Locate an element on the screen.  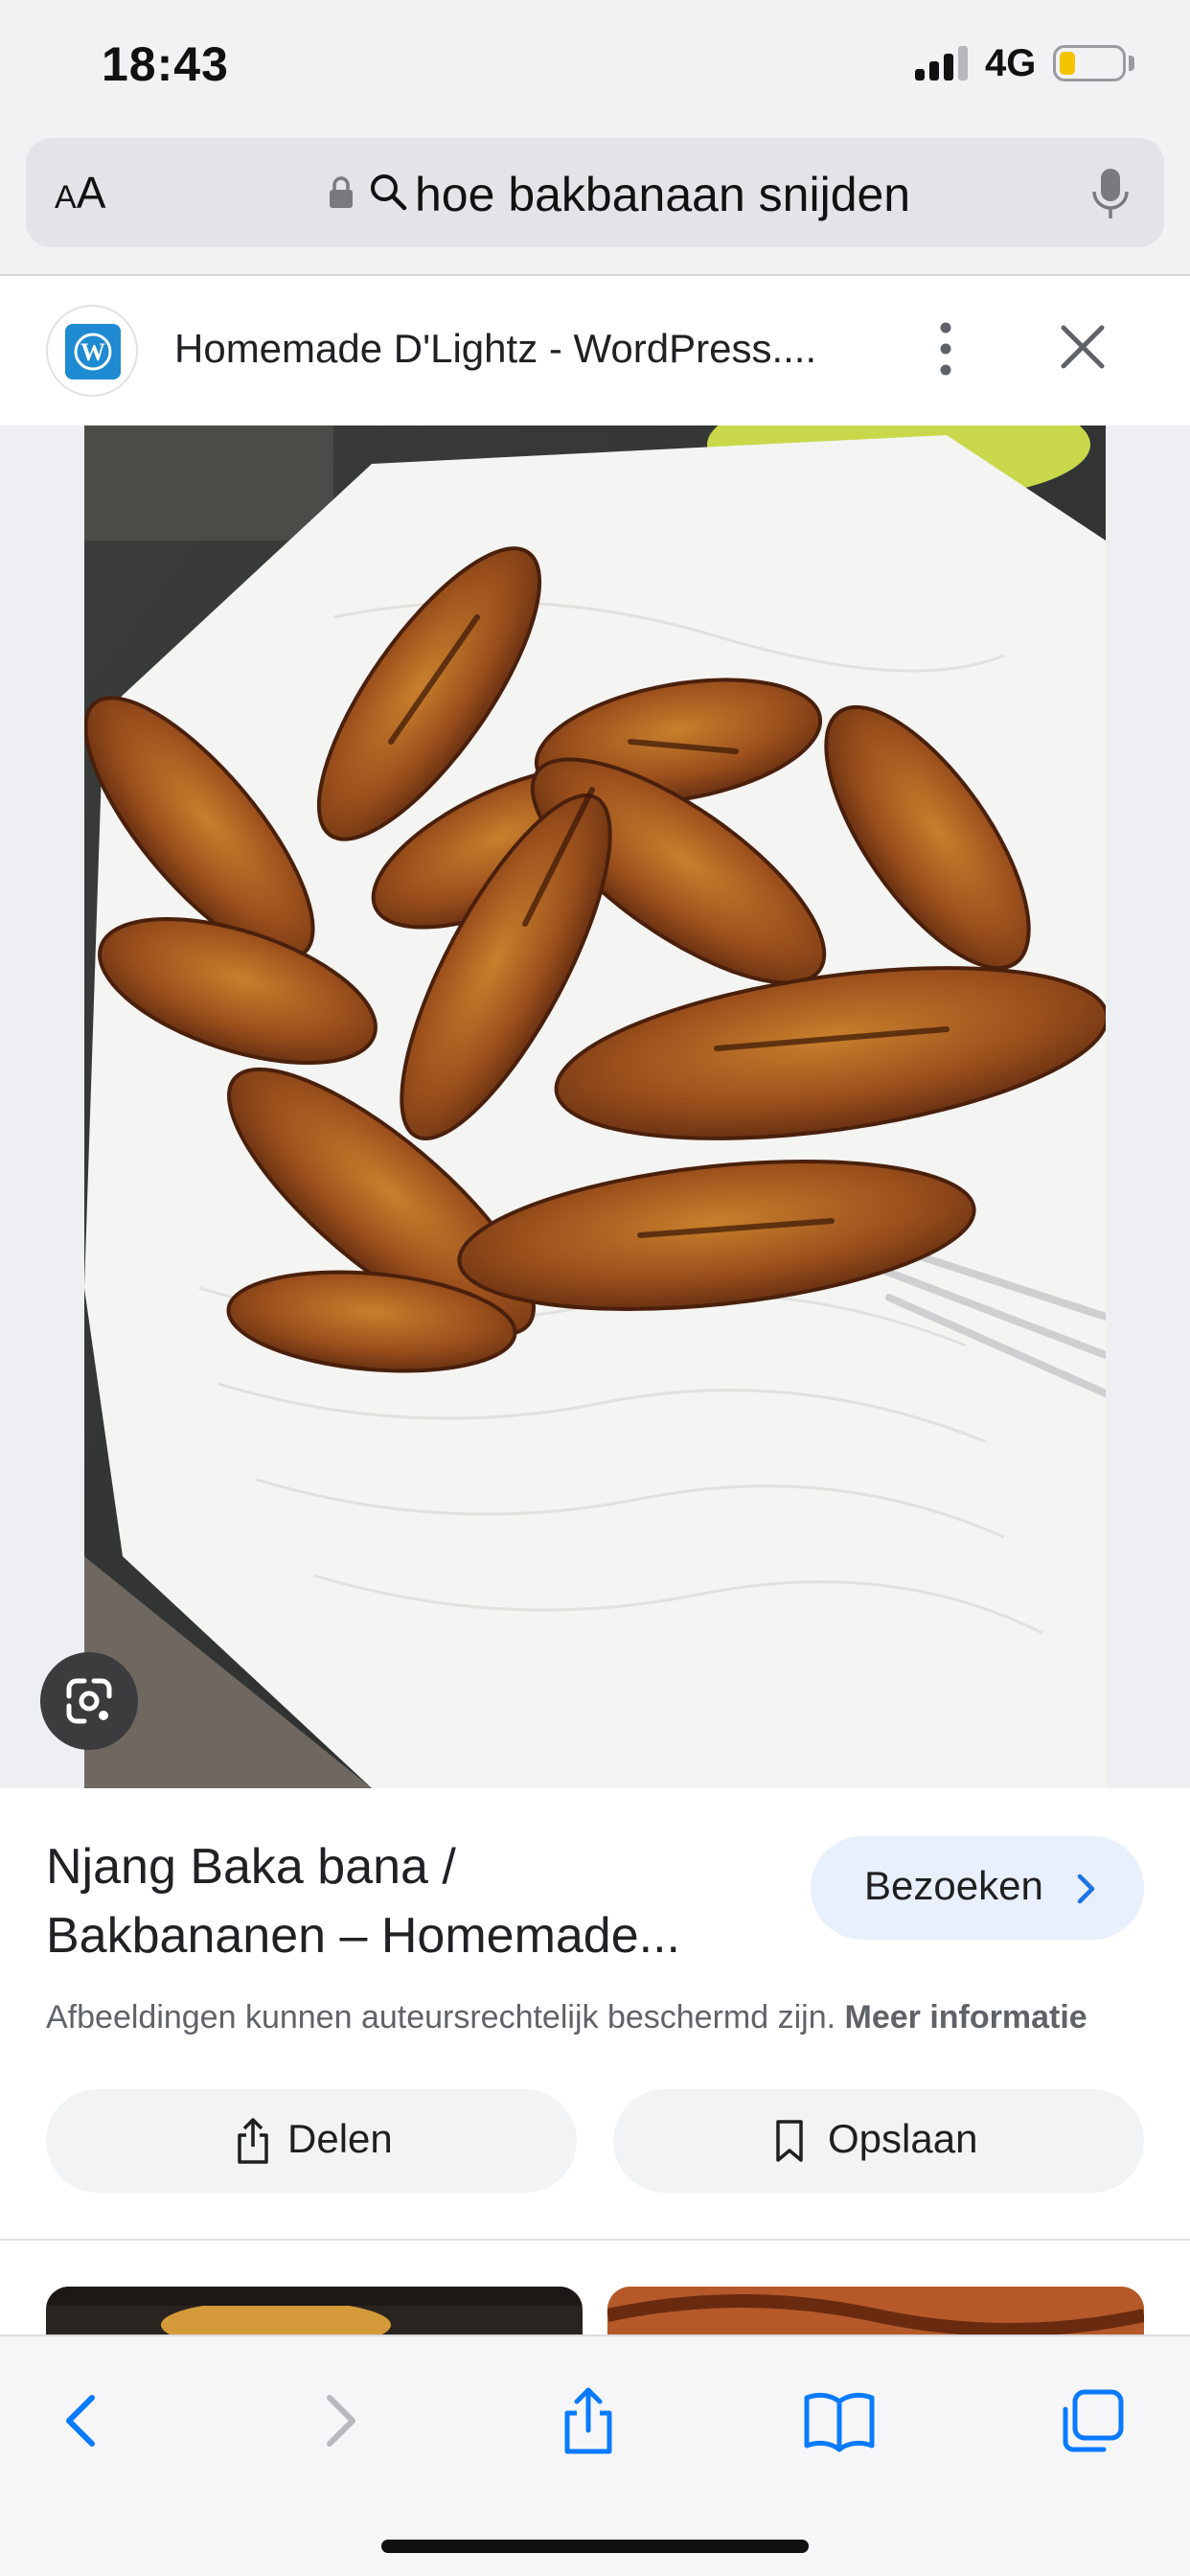
site-favicon: W is located at coordinates (92, 351).